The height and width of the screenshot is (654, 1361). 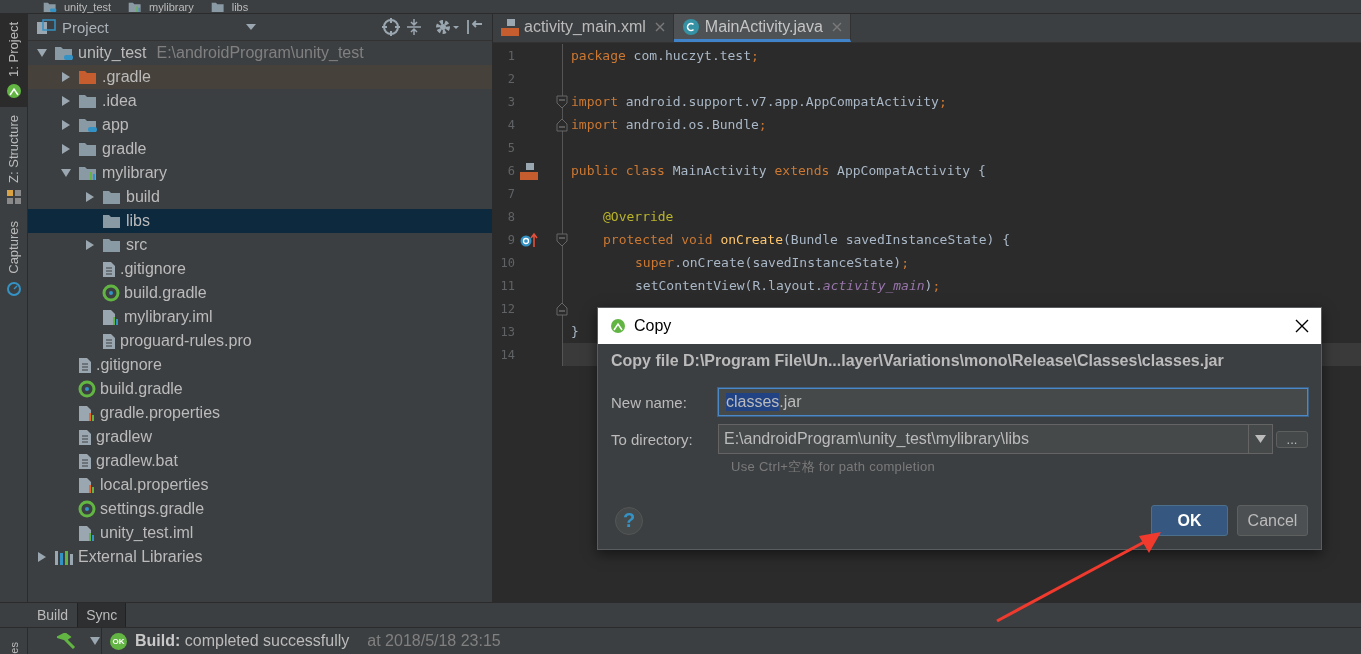 I want to click on panel-tab: Sync, so click(x=102, y=615).